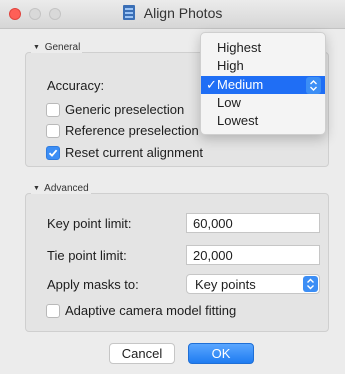 The height and width of the screenshot is (374, 345). I want to click on window-title: Align Photos, so click(183, 13).